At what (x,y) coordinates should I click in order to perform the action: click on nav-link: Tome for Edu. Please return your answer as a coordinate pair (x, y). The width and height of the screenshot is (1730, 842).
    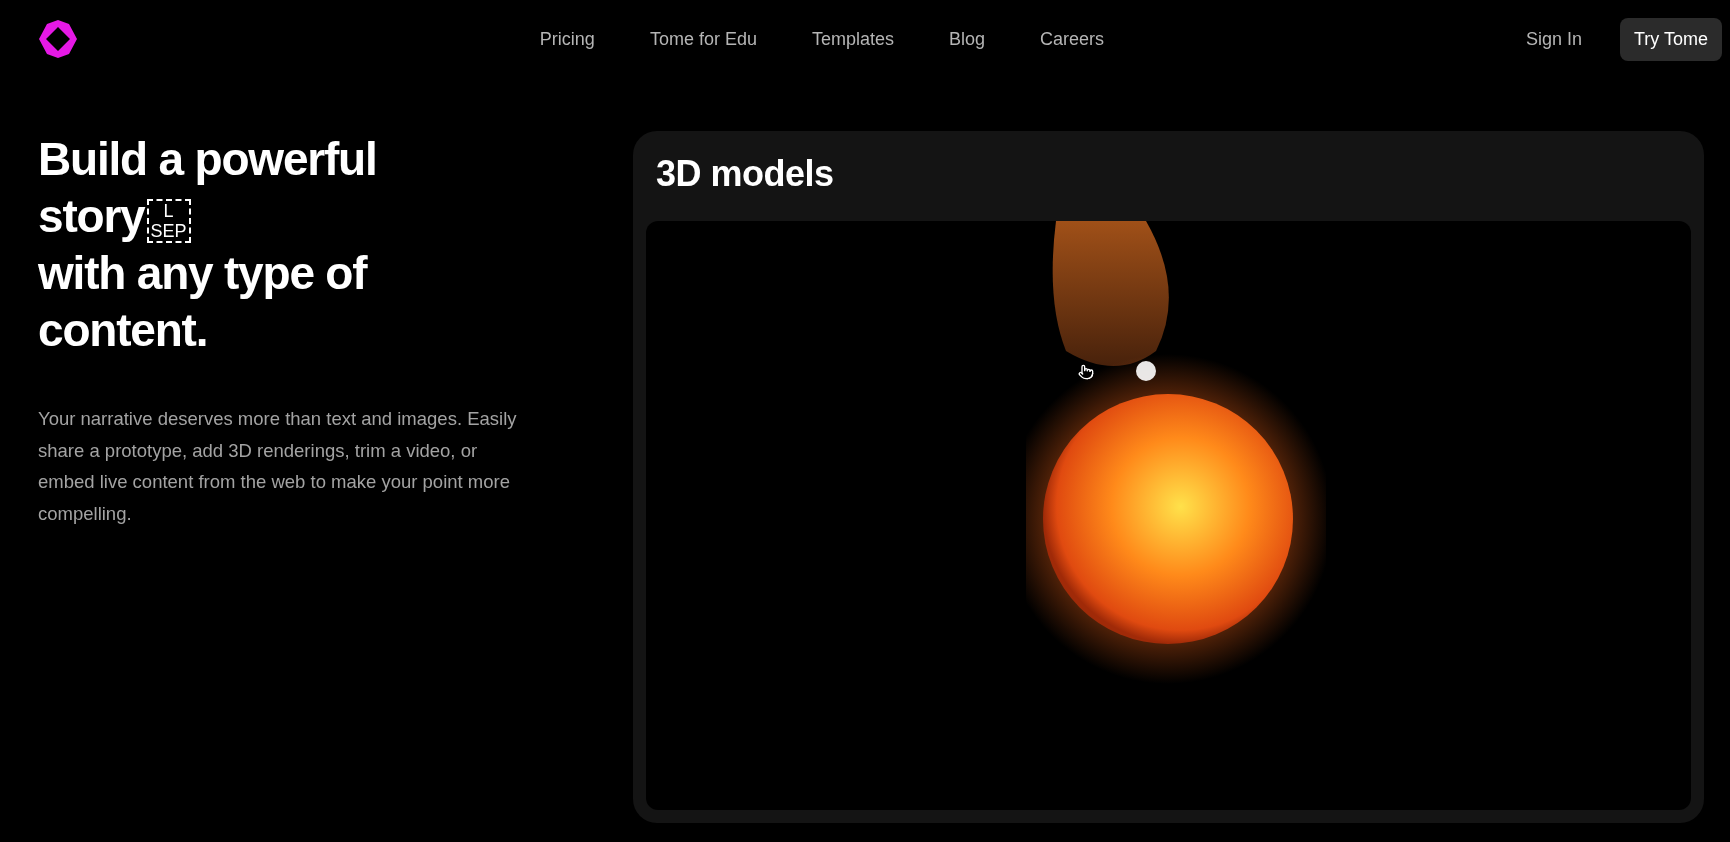
    Looking at the image, I should click on (703, 39).